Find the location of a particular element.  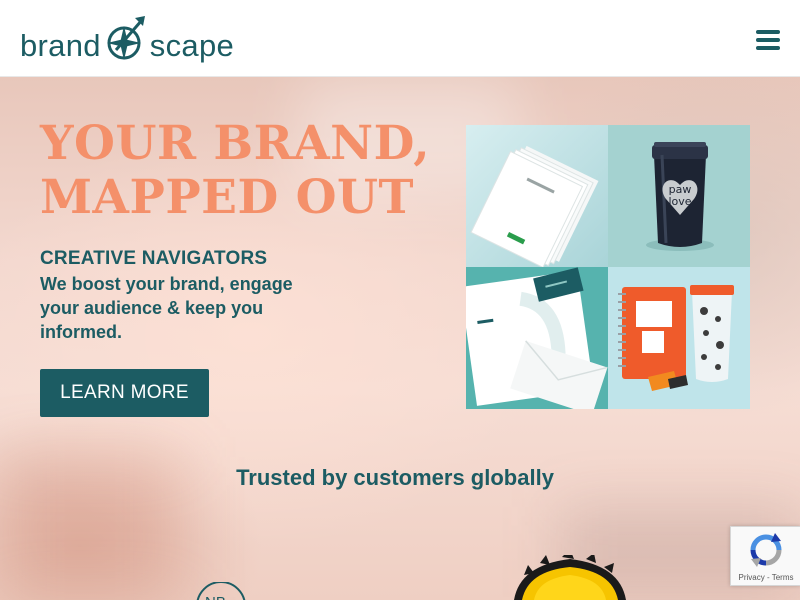

recaptcha-icon is located at coordinates (766, 550).